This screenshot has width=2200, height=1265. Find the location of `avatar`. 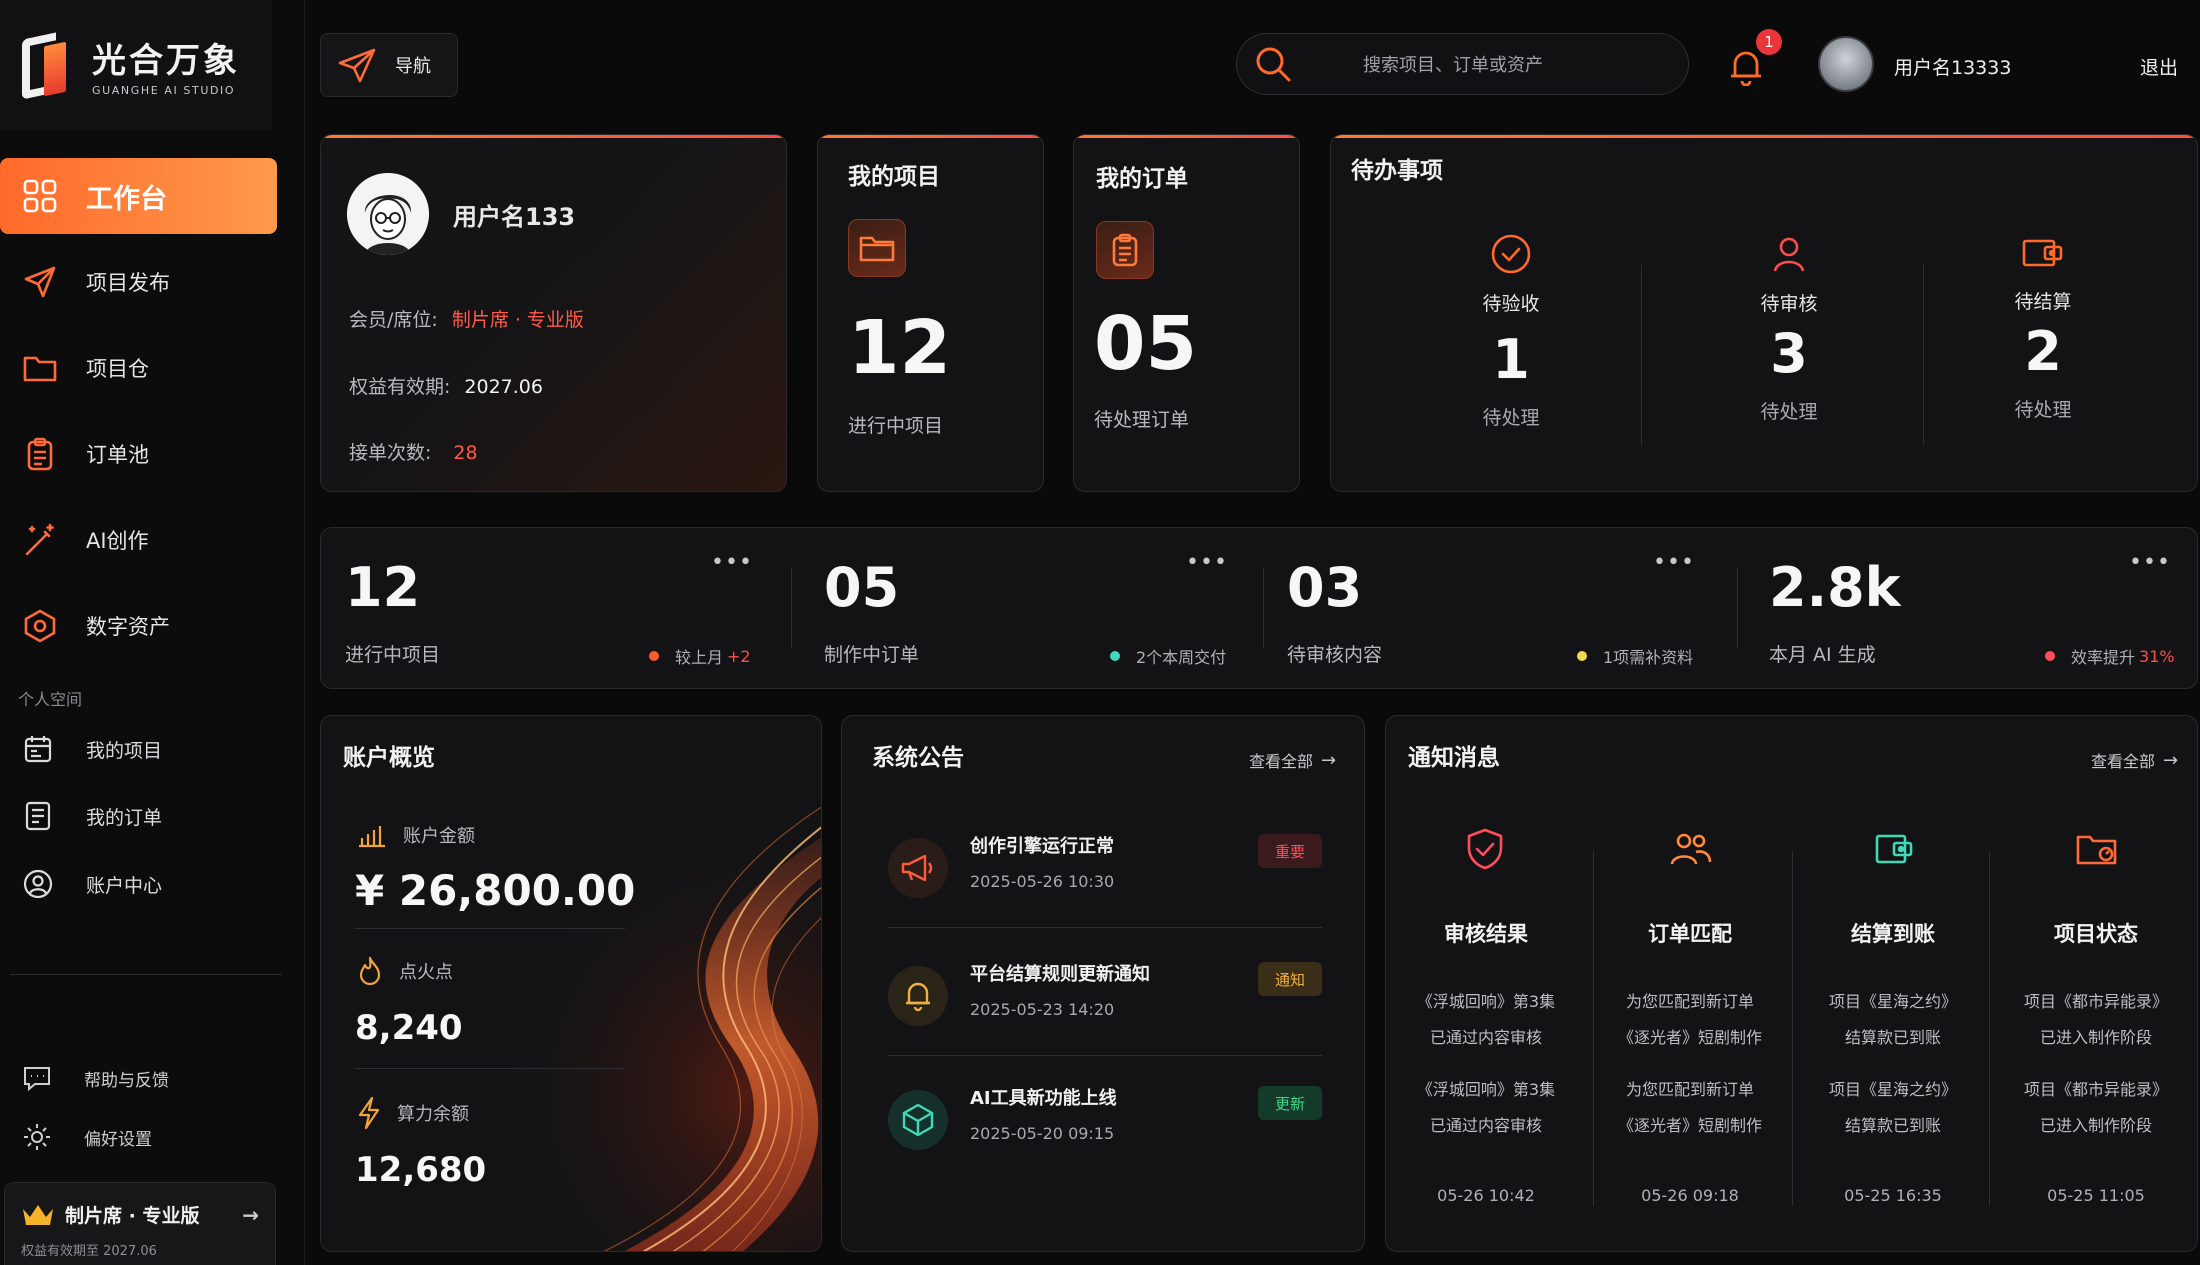

avatar is located at coordinates (1846, 64).